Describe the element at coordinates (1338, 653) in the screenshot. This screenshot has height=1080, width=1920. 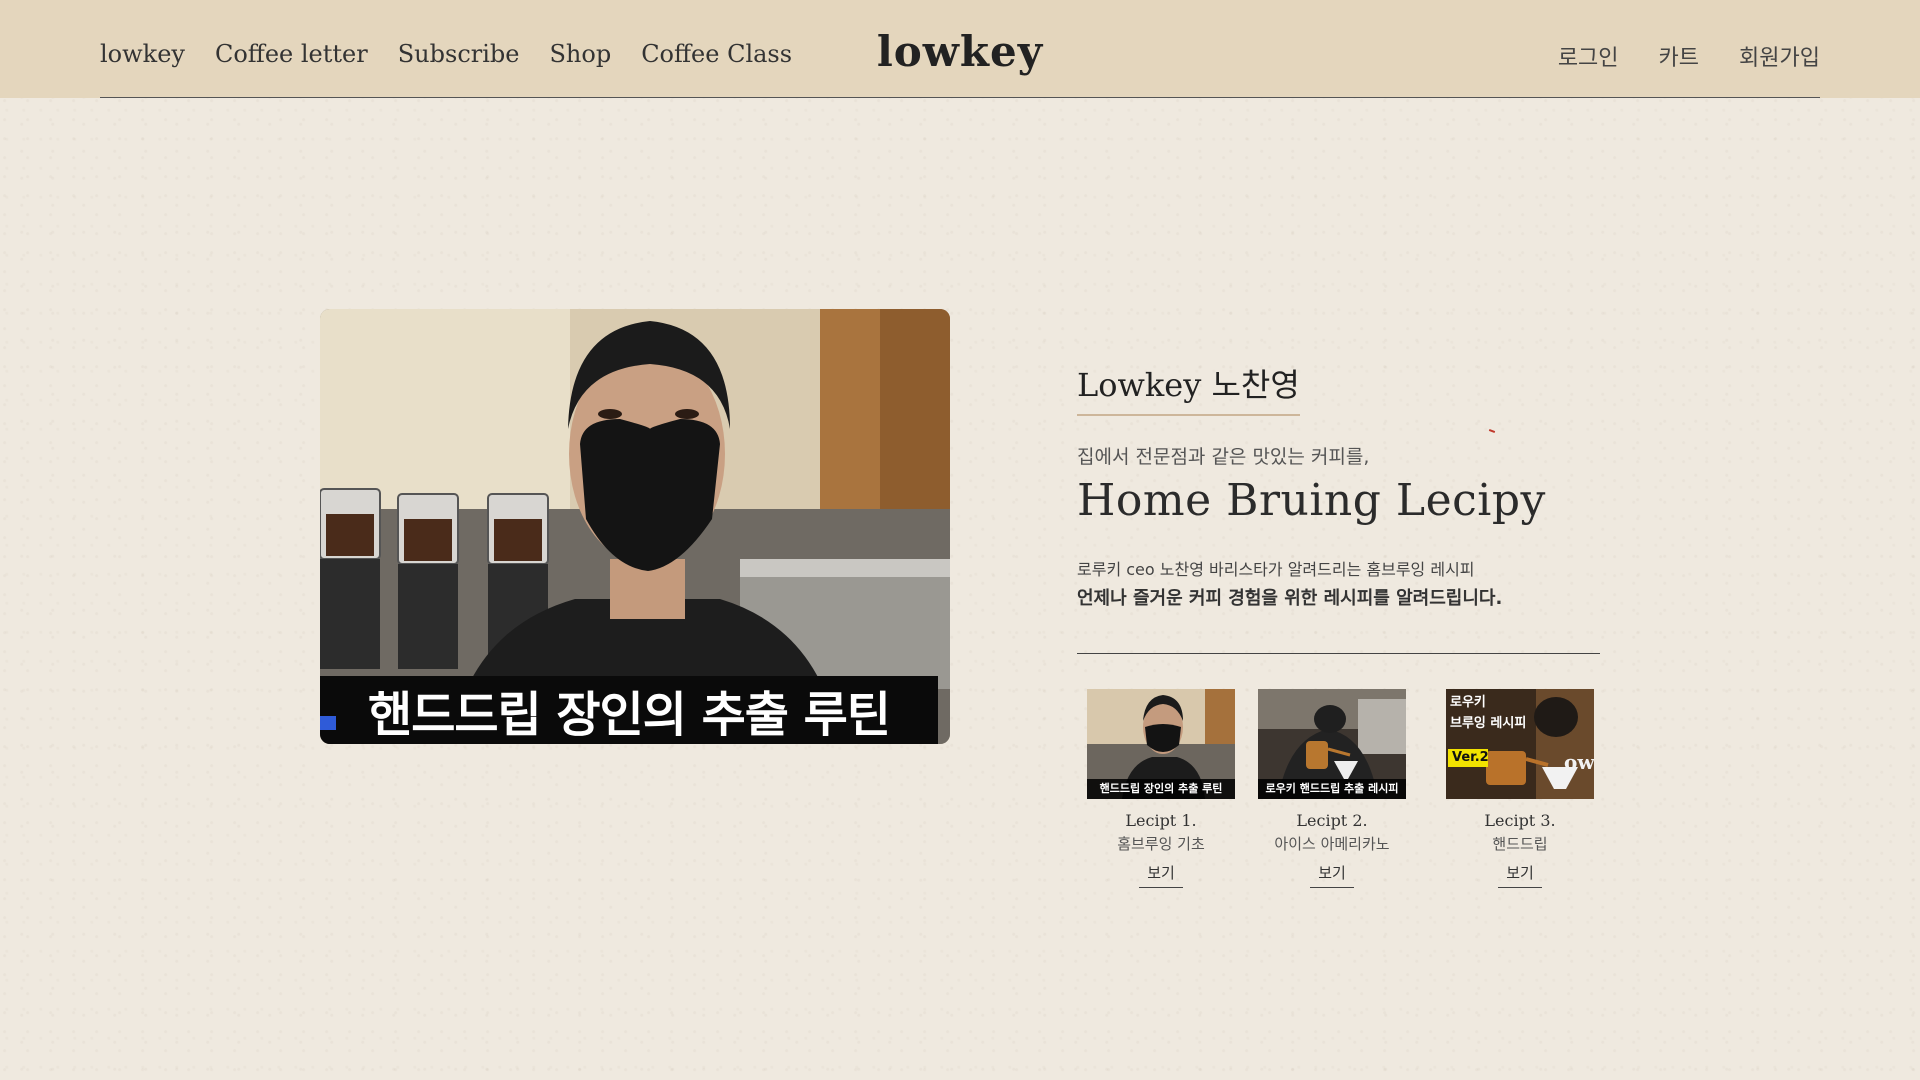
I see `section-divider` at that location.